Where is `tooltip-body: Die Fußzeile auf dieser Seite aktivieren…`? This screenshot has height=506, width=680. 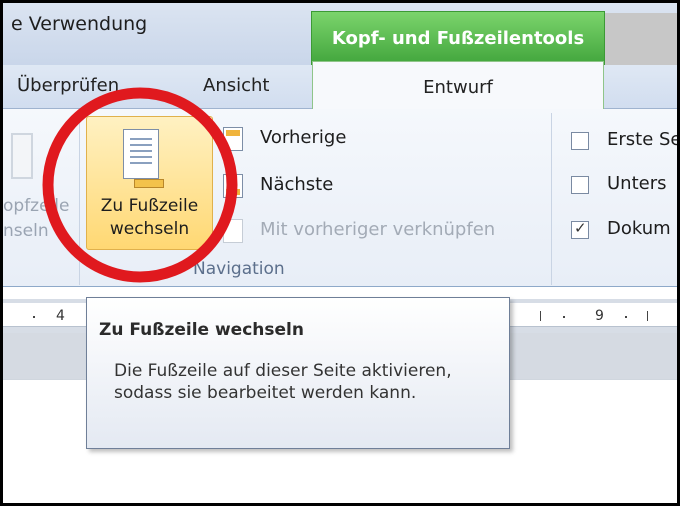
tooltip-body: Die Fußzeile auf dieser Seite aktivieren… is located at coordinates (283, 382).